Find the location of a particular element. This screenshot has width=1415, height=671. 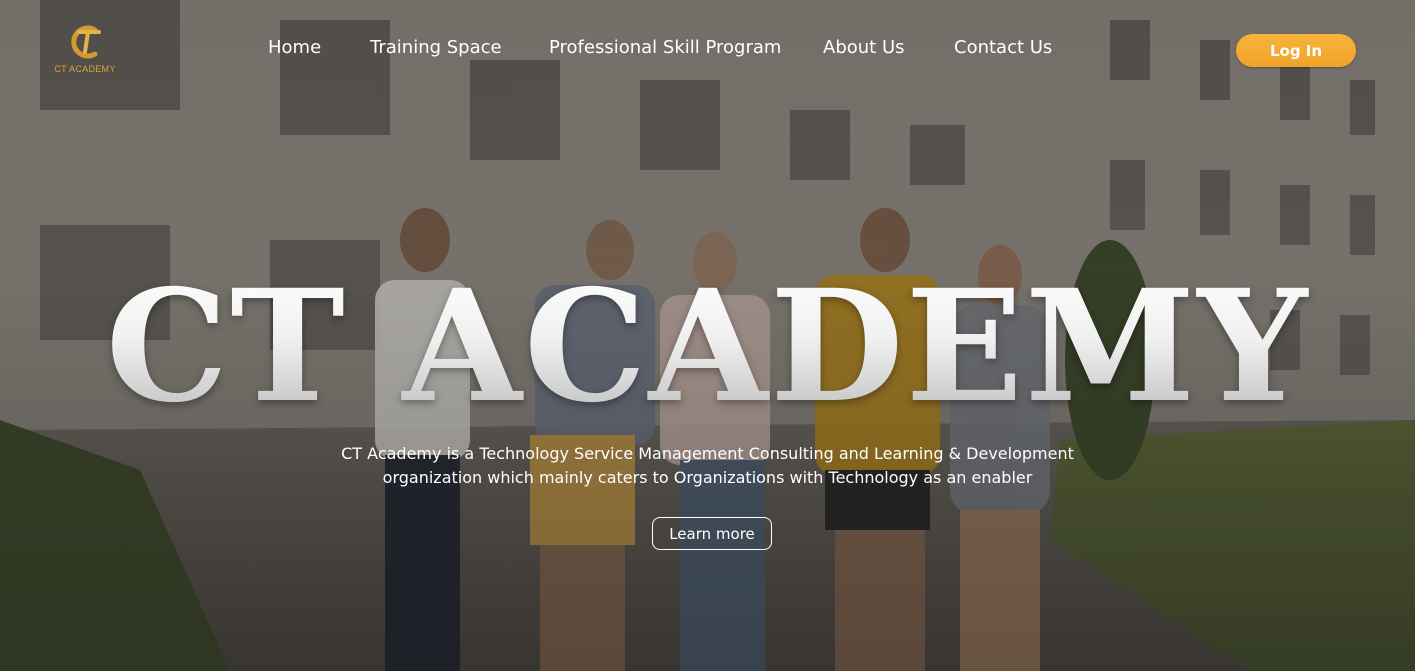

logo-text: CT ACADEMY is located at coordinates (85, 69).